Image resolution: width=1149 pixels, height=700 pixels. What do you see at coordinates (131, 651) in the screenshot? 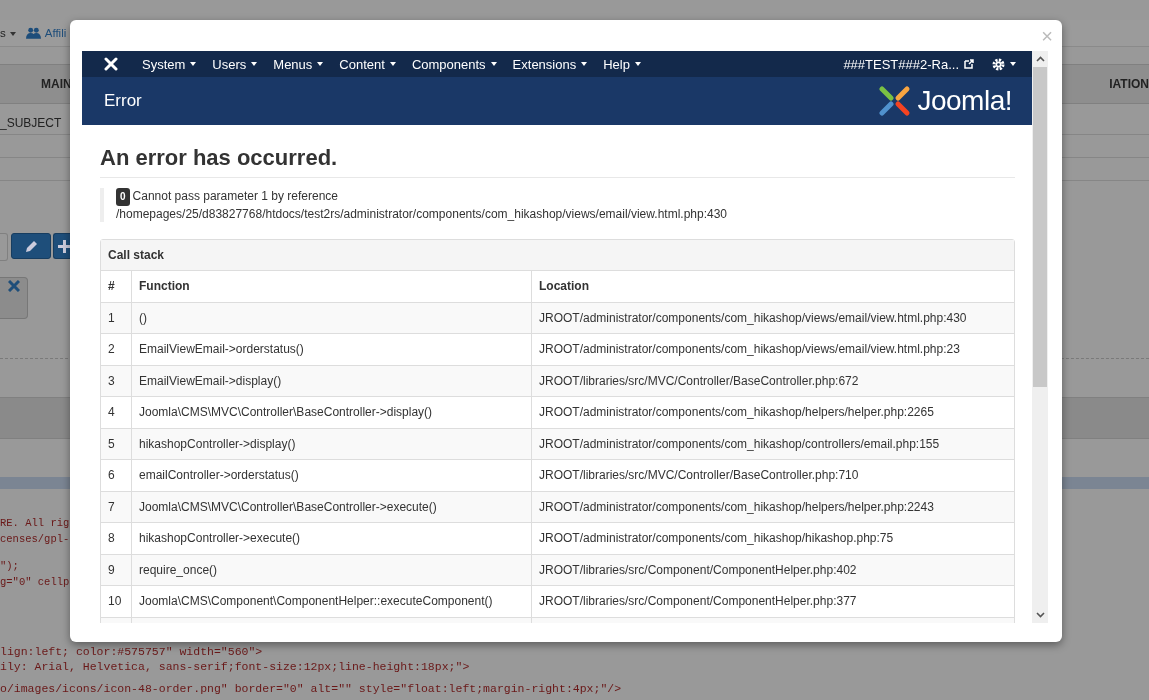
I see `code-line: lign:left; color:#575757" width="560">` at bounding box center [131, 651].